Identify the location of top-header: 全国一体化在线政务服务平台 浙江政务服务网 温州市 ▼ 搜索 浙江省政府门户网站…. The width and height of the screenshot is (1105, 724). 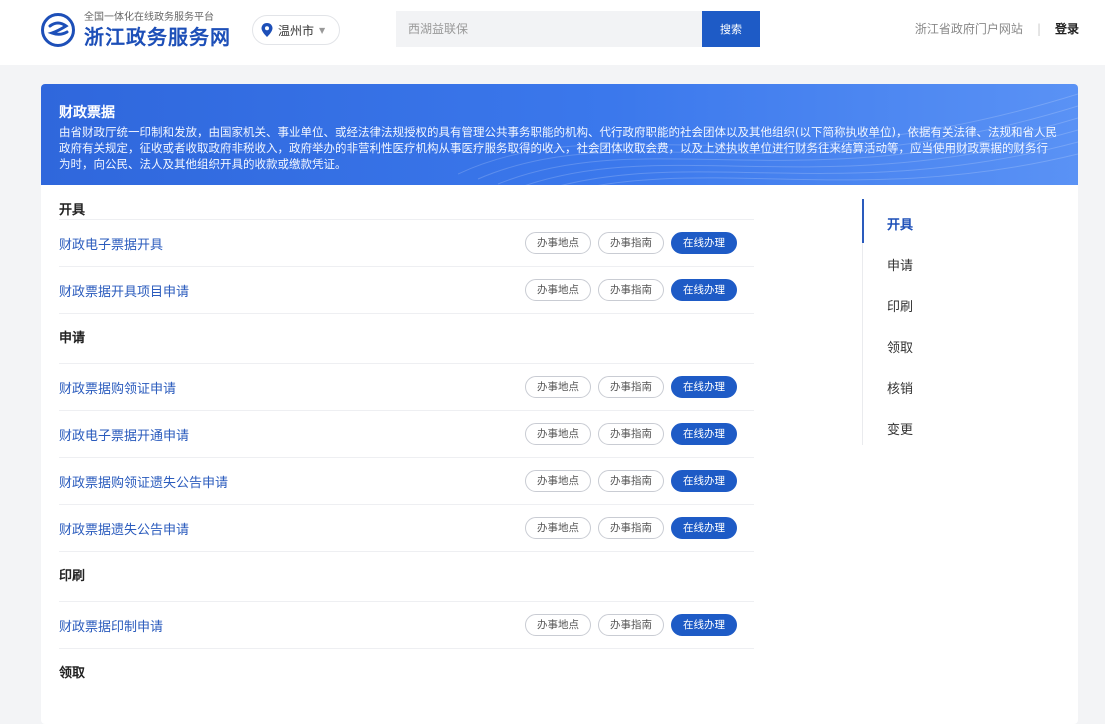
(552, 32).